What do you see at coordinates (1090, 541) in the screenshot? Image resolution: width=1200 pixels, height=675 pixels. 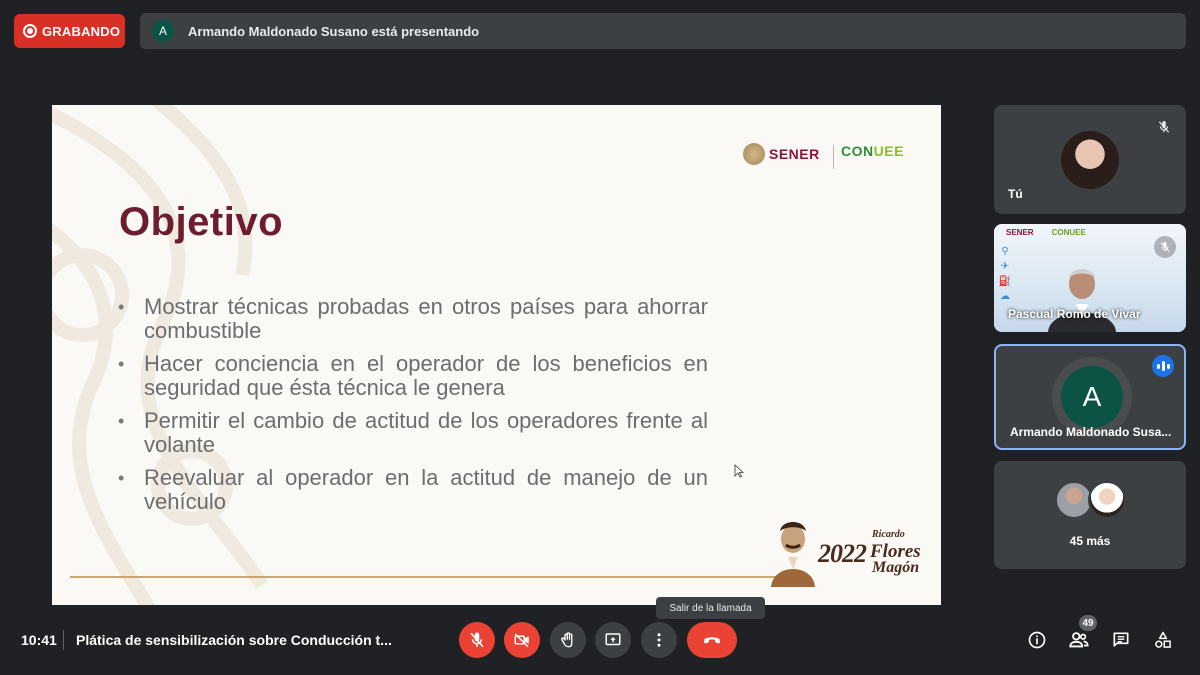 I see `more-participants-label: 45 más` at bounding box center [1090, 541].